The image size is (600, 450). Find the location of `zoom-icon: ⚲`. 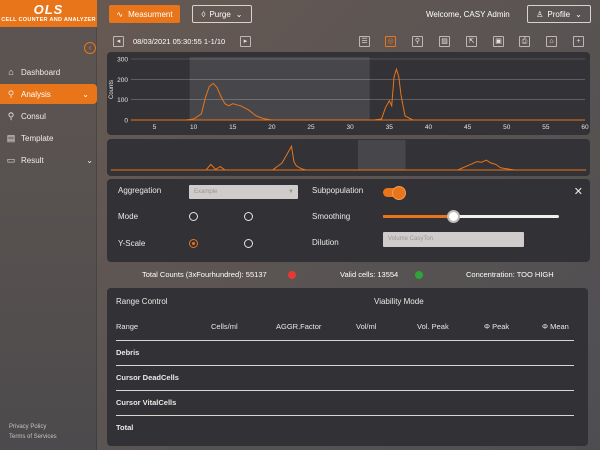

zoom-icon: ⚲ is located at coordinates (417, 41).